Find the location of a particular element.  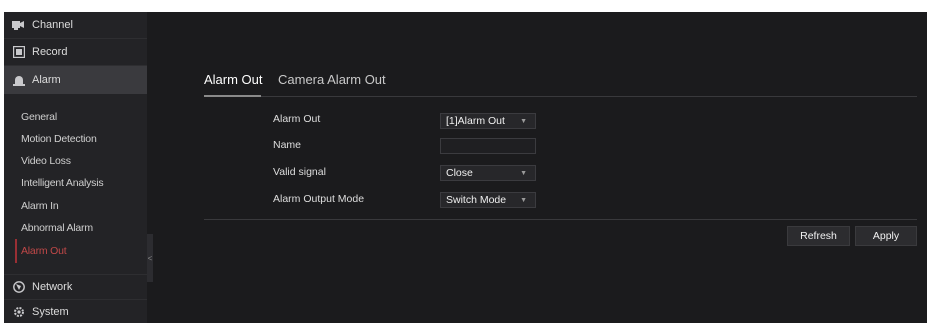

sidebar-subitem-alarm-out: Alarm Out is located at coordinates (75, 251).